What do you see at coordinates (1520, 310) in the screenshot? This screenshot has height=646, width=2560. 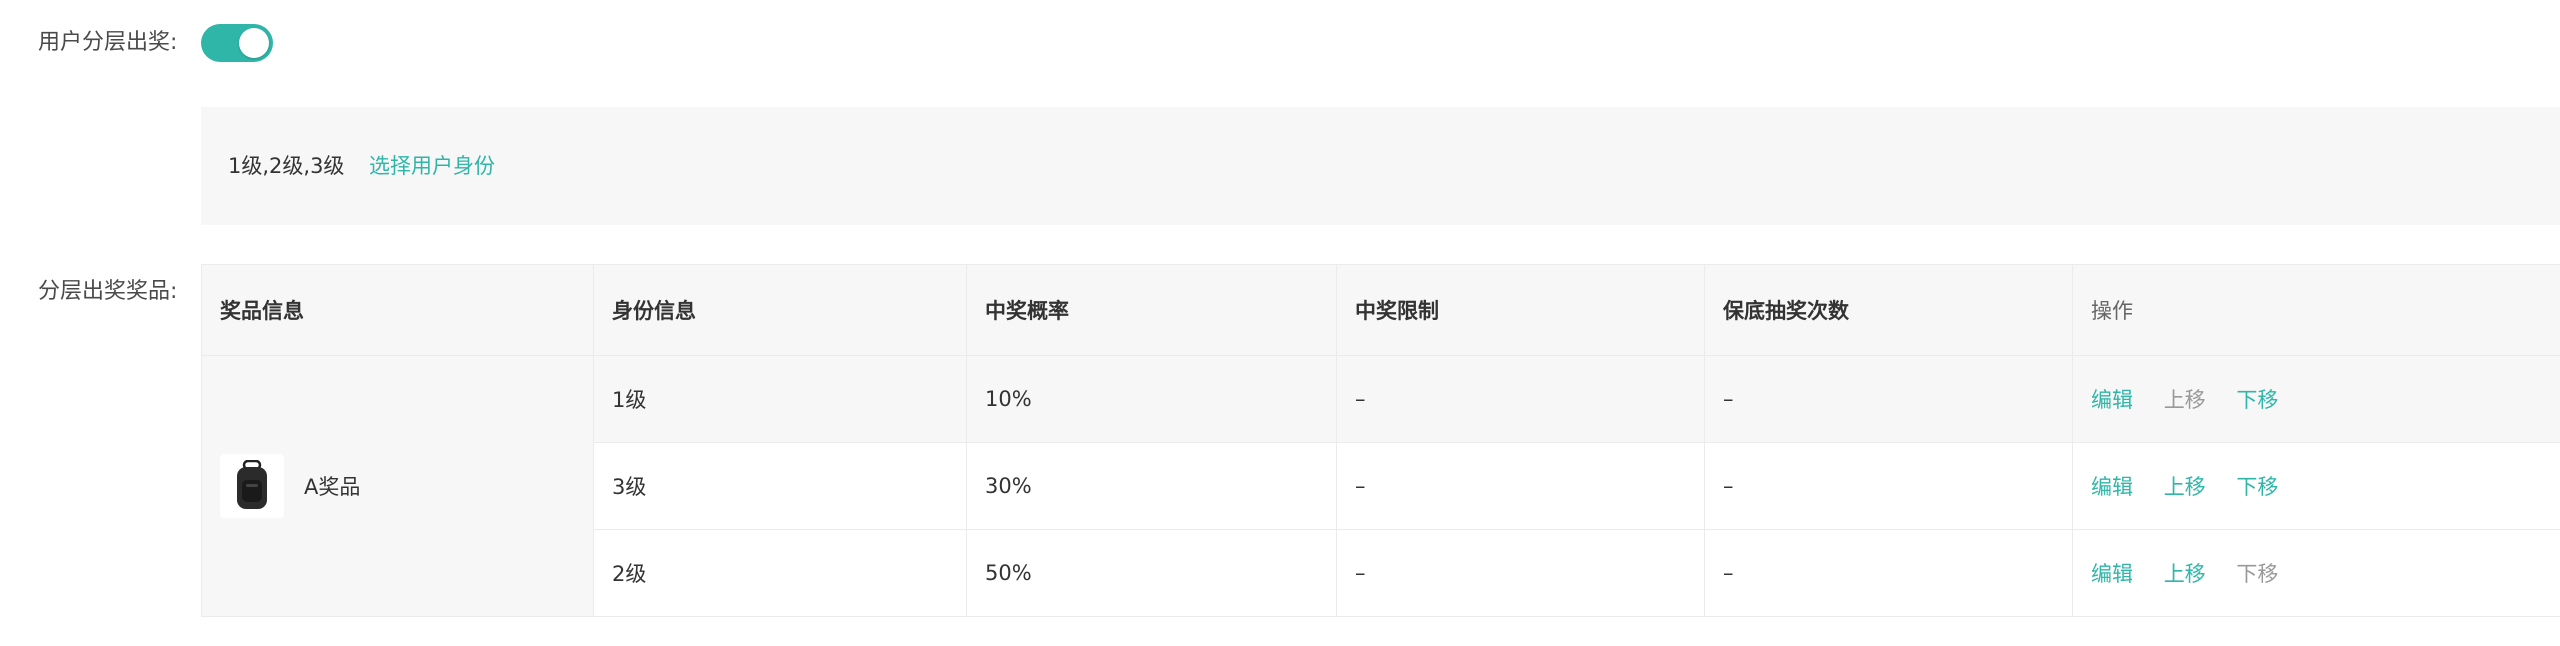 I see `column-header-limit: 中奖限制` at bounding box center [1520, 310].